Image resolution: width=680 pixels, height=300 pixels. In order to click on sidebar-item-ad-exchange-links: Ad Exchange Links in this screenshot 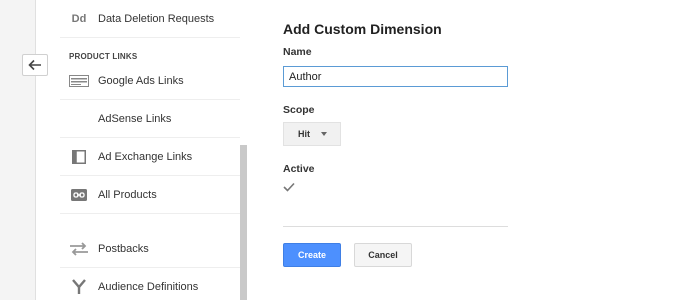, I will do `click(150, 157)`.